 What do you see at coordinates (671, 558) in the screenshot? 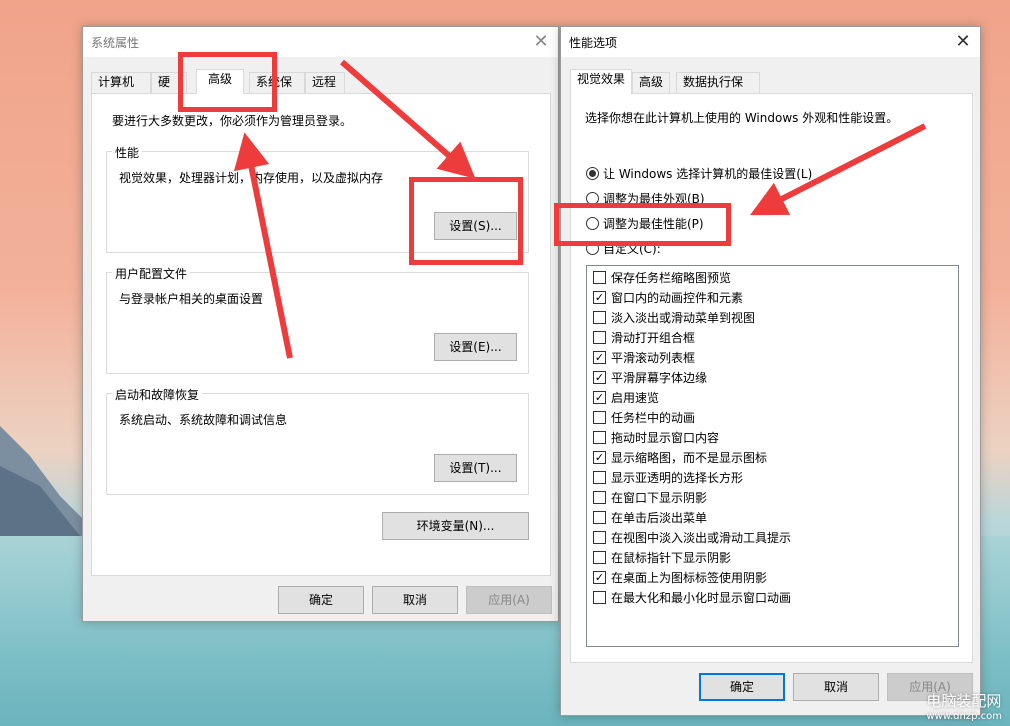
I see `effect-label: 在鼠标指针下显示阴影` at bounding box center [671, 558].